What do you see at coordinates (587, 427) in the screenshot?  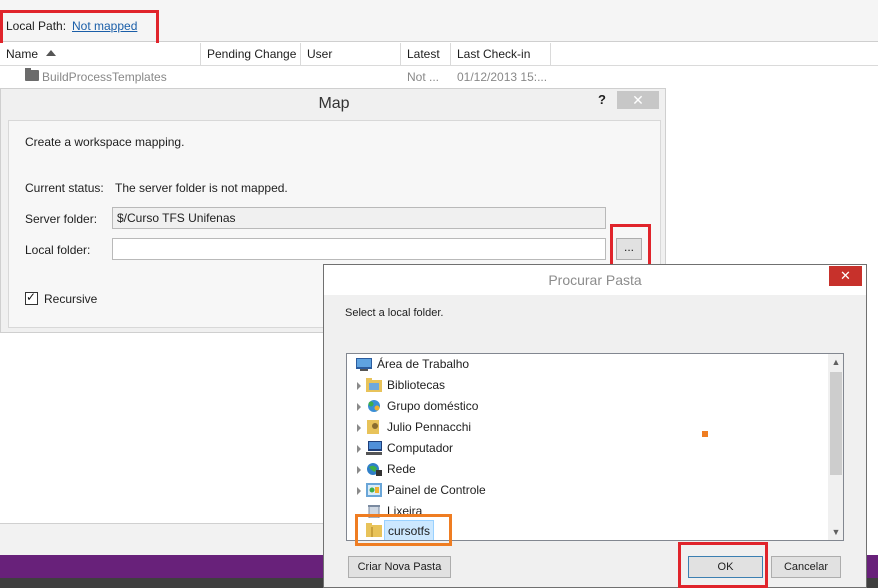 I see `tree-item-user: Julio Pennacchi` at bounding box center [587, 427].